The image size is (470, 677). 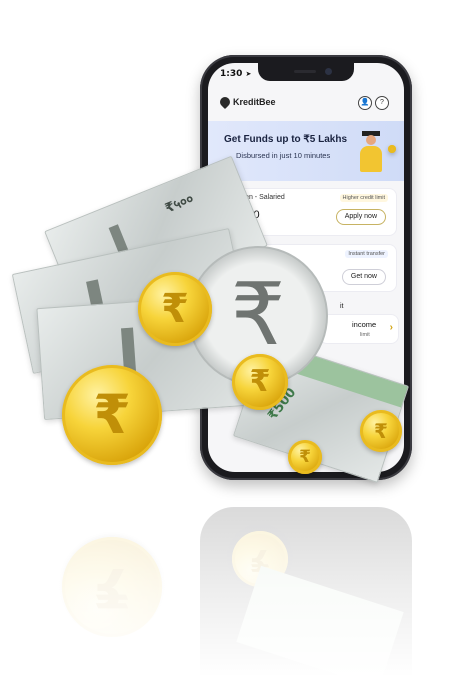 I want to click on figure-body, so click(x=371, y=159).